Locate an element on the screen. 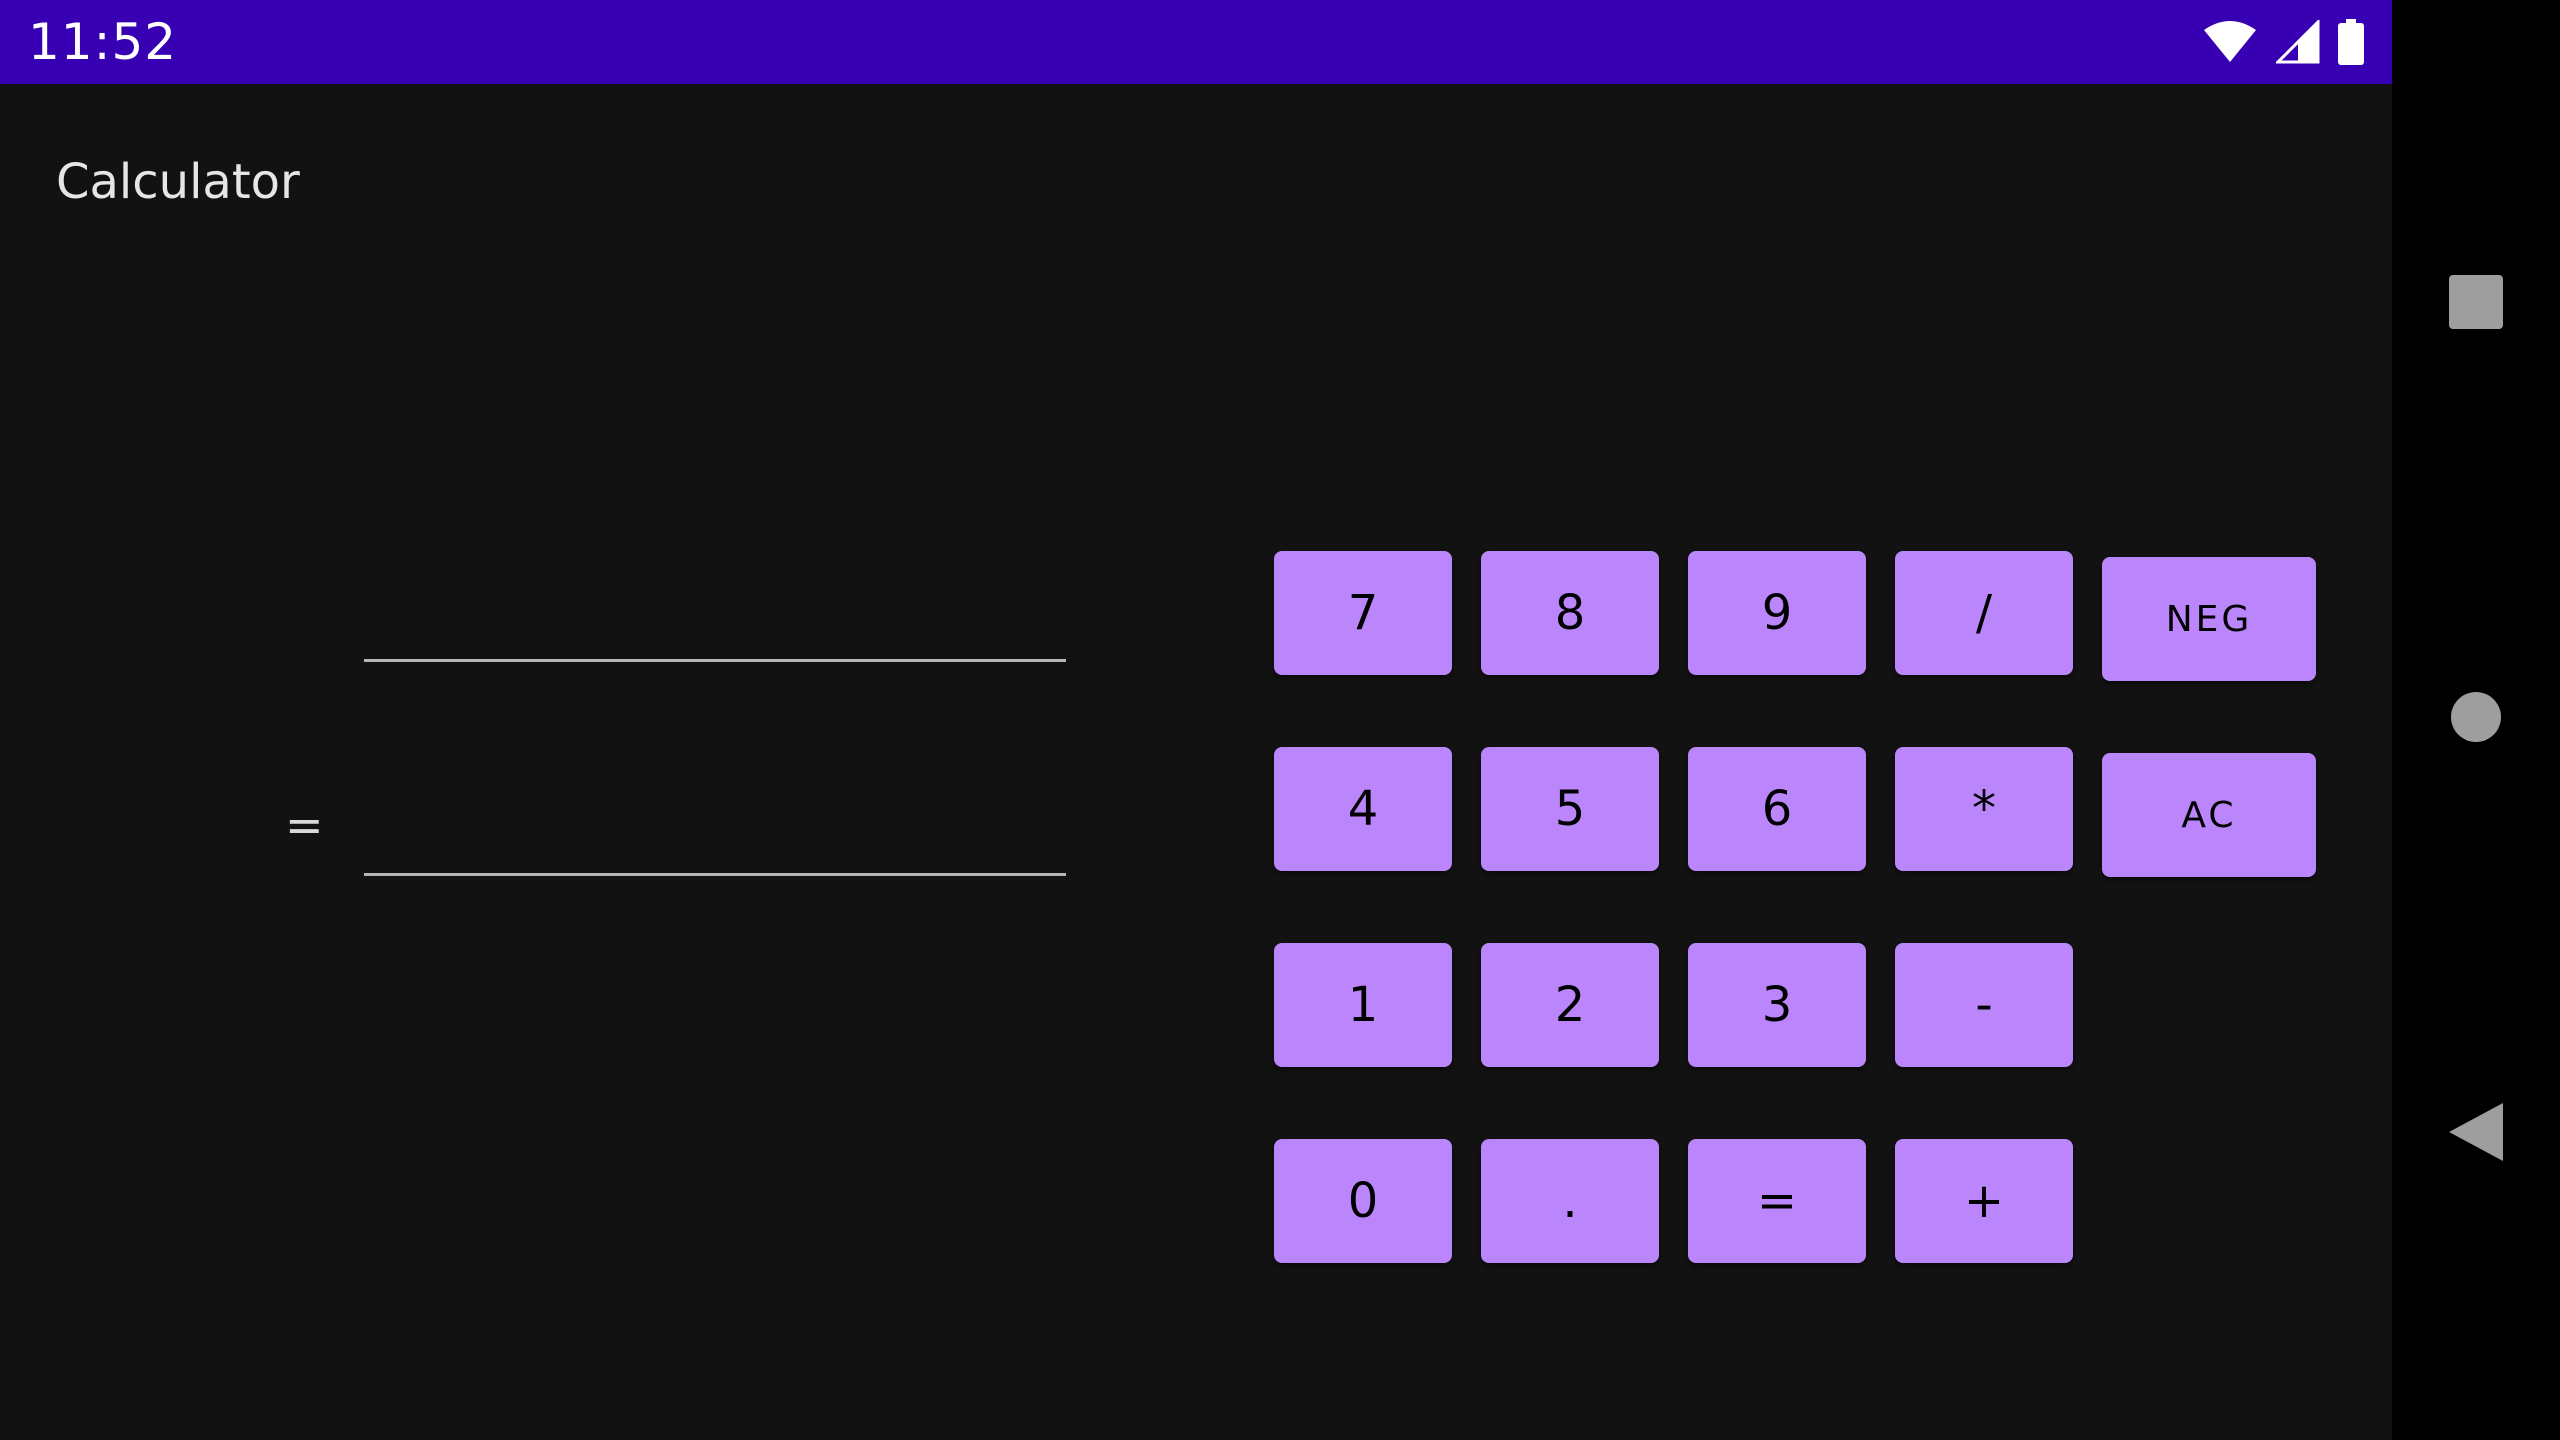 The width and height of the screenshot is (2560, 1440). equals-label: = is located at coordinates (304, 825).